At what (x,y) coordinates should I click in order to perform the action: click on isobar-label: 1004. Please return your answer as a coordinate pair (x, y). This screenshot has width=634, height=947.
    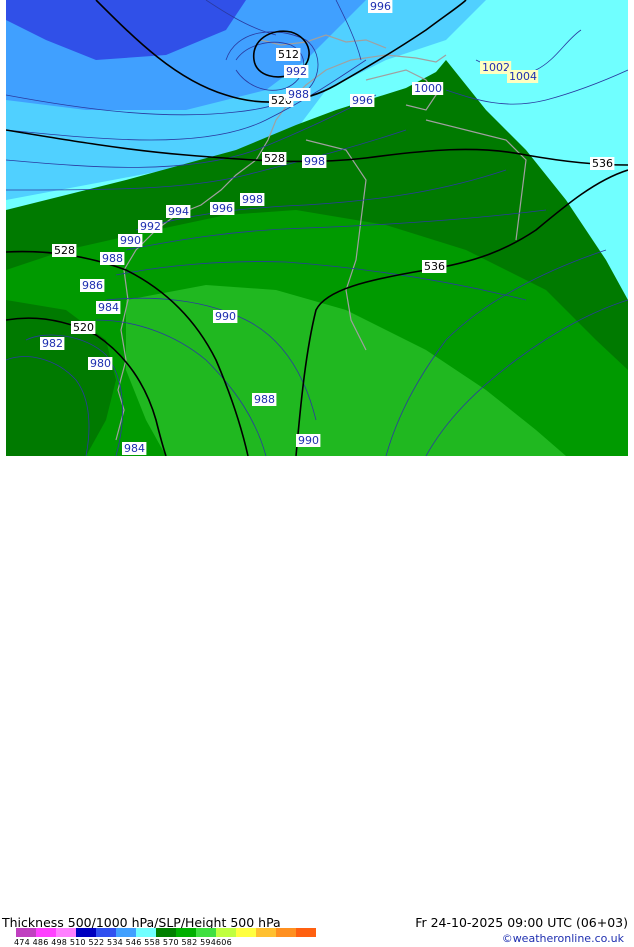
    Looking at the image, I should click on (523, 76).